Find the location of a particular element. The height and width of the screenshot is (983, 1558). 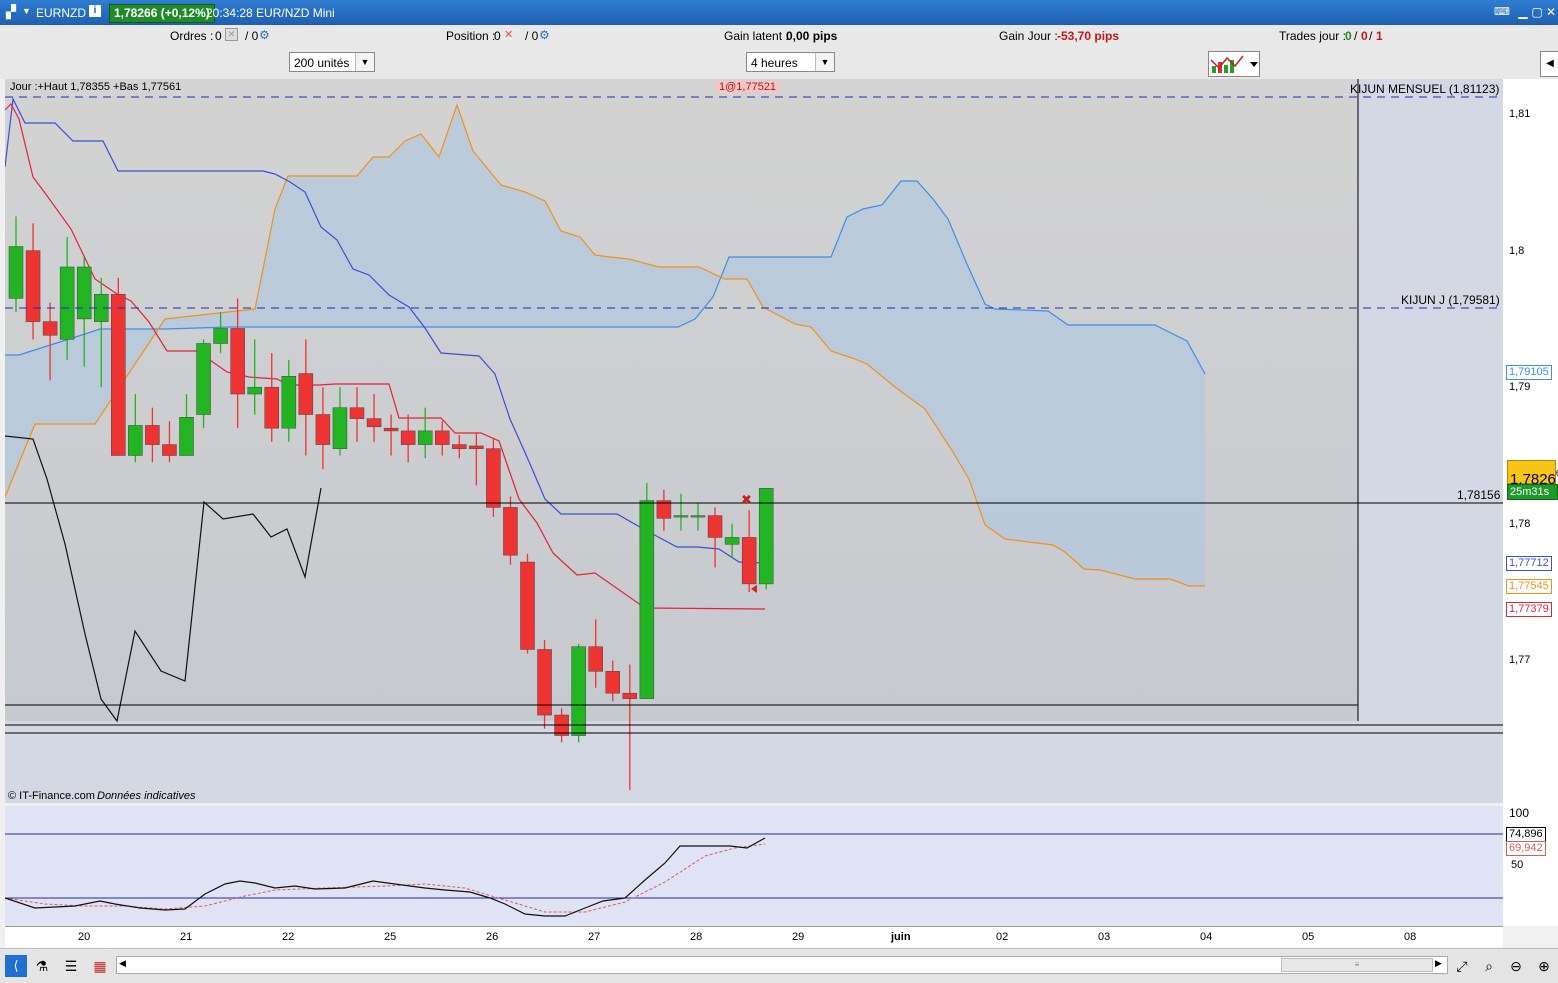

position-label: Position : is located at coordinates (471, 36).